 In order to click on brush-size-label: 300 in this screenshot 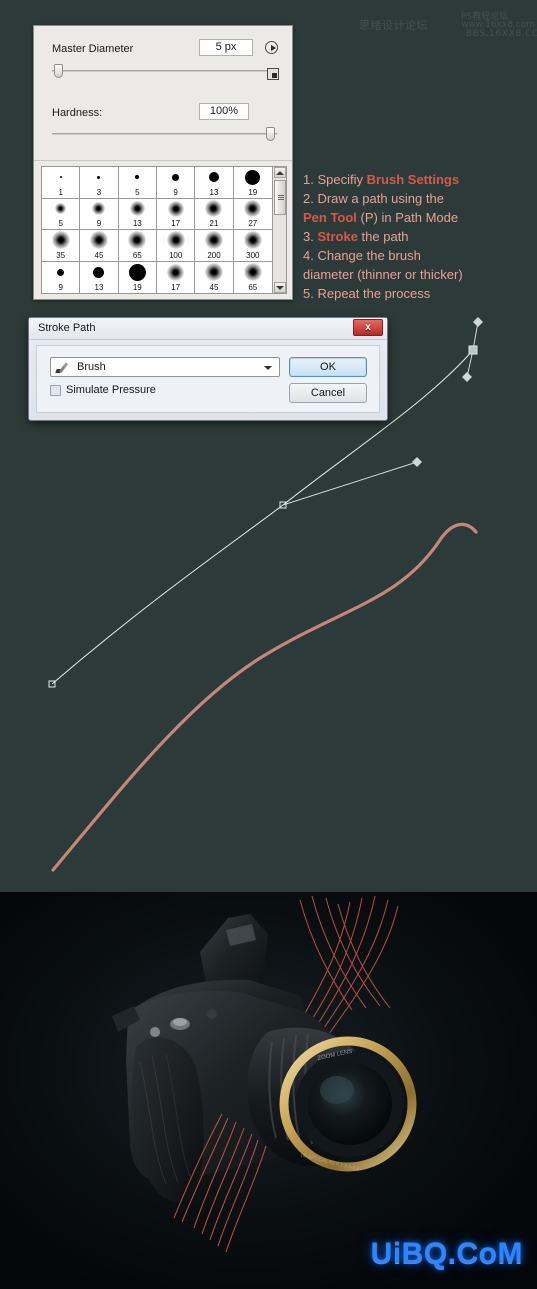, I will do `click(253, 255)`.